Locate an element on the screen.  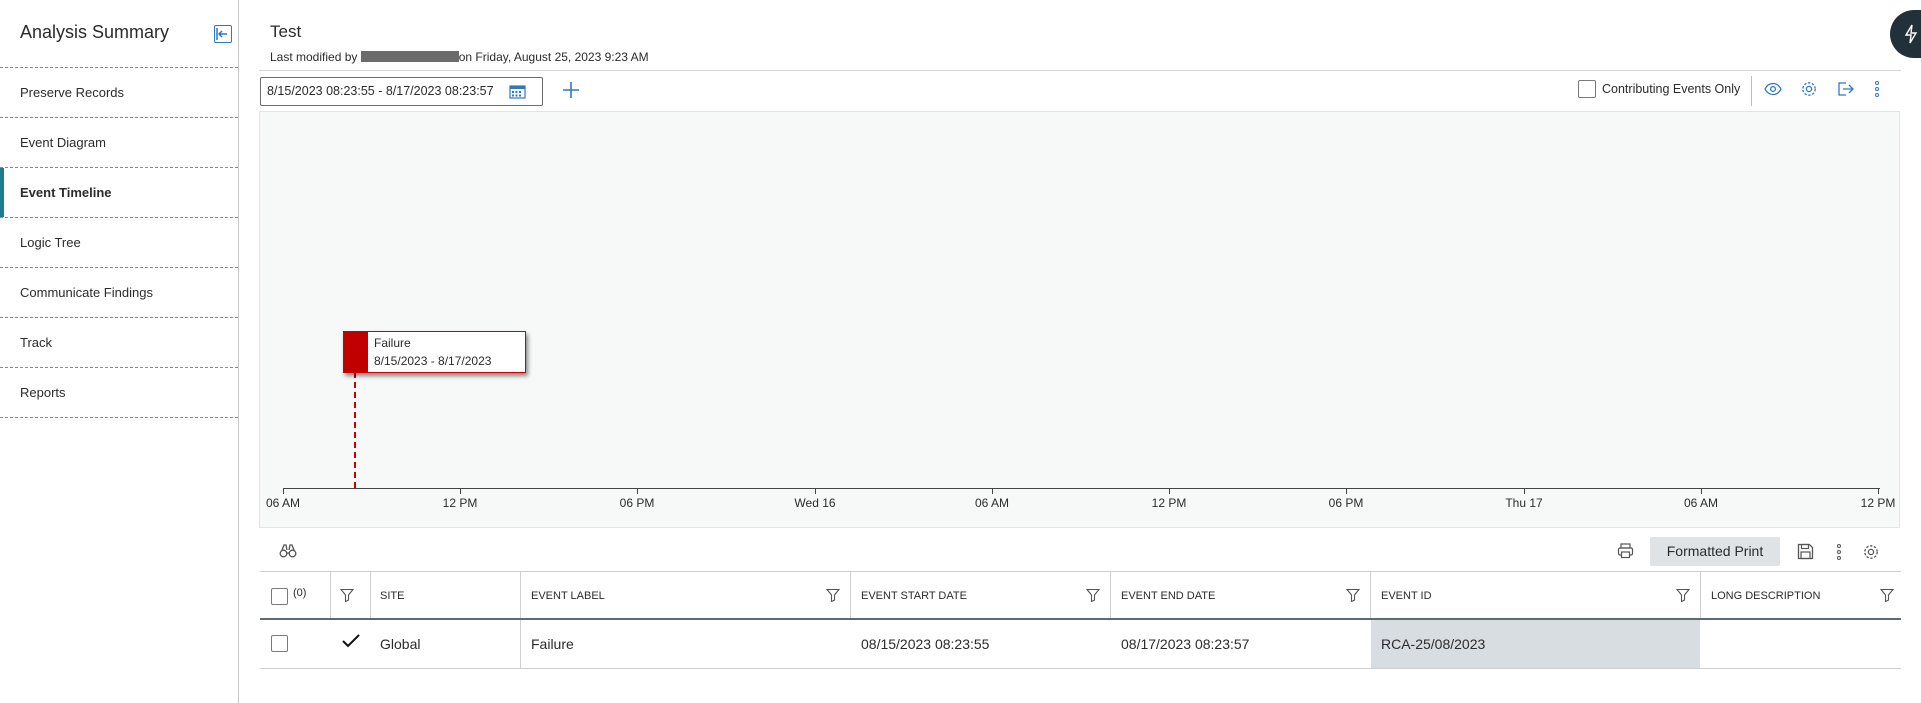
col-header-event-id: EVENT ID is located at coordinates (1406, 596).